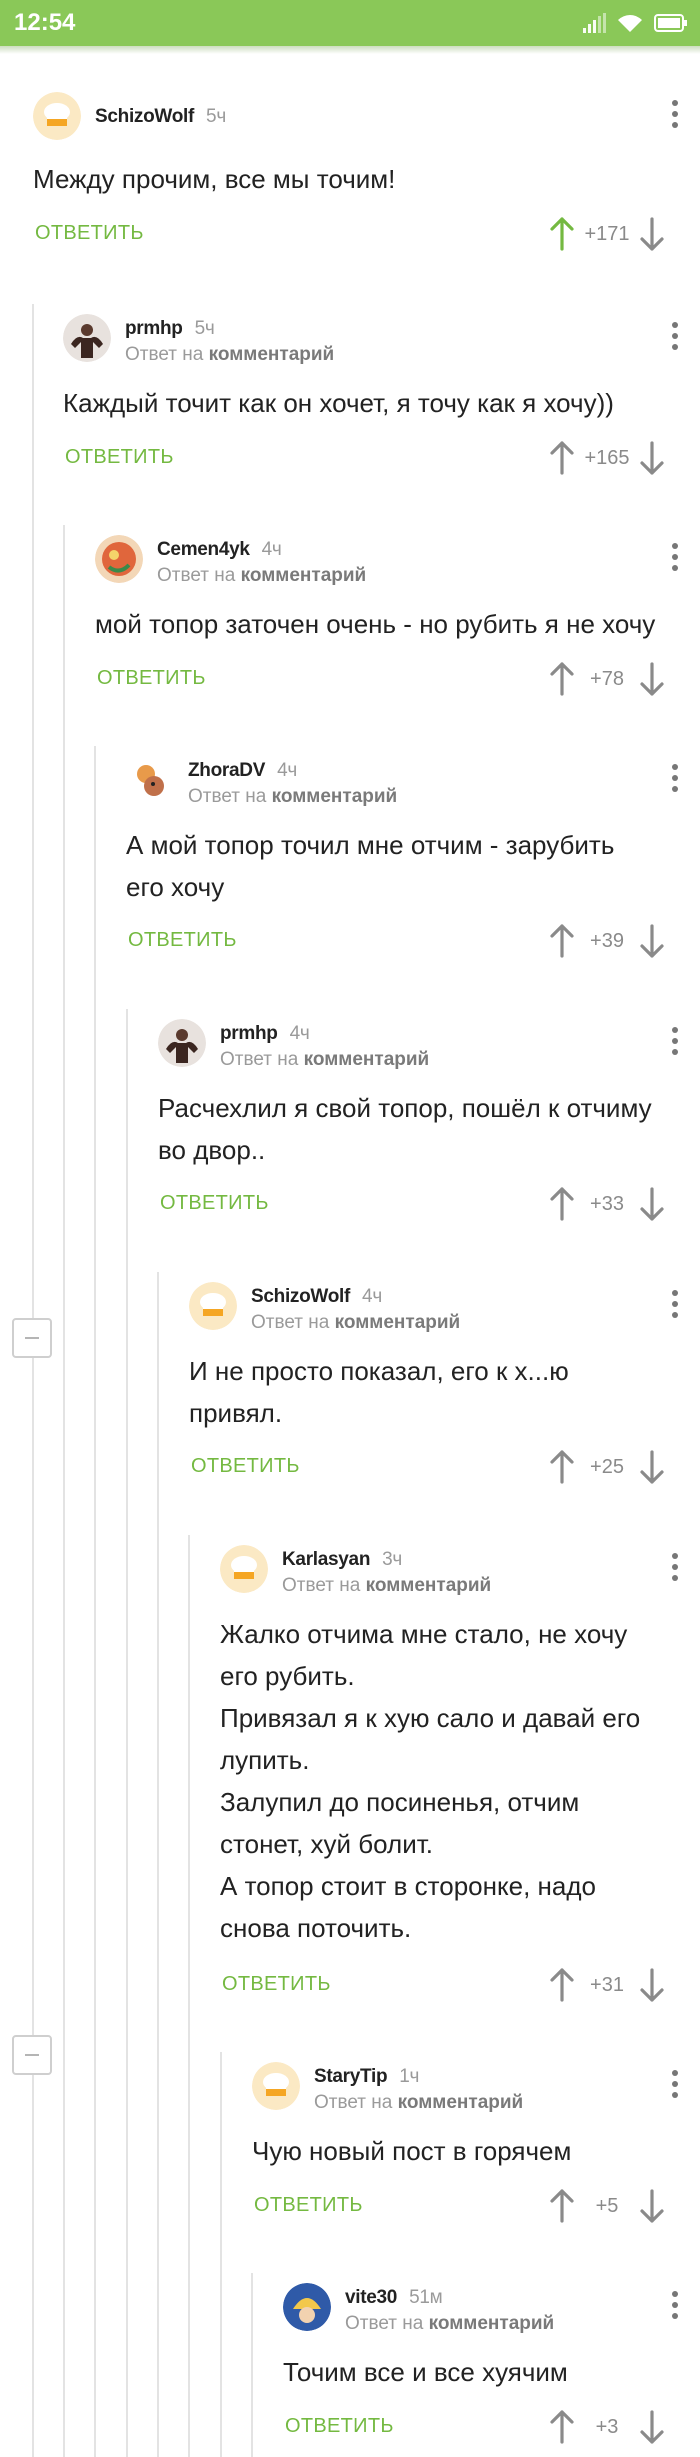 Image resolution: width=700 pixels, height=2457 pixels. What do you see at coordinates (350, 23) in the screenshot?
I see `status-bar: 12:54` at bounding box center [350, 23].